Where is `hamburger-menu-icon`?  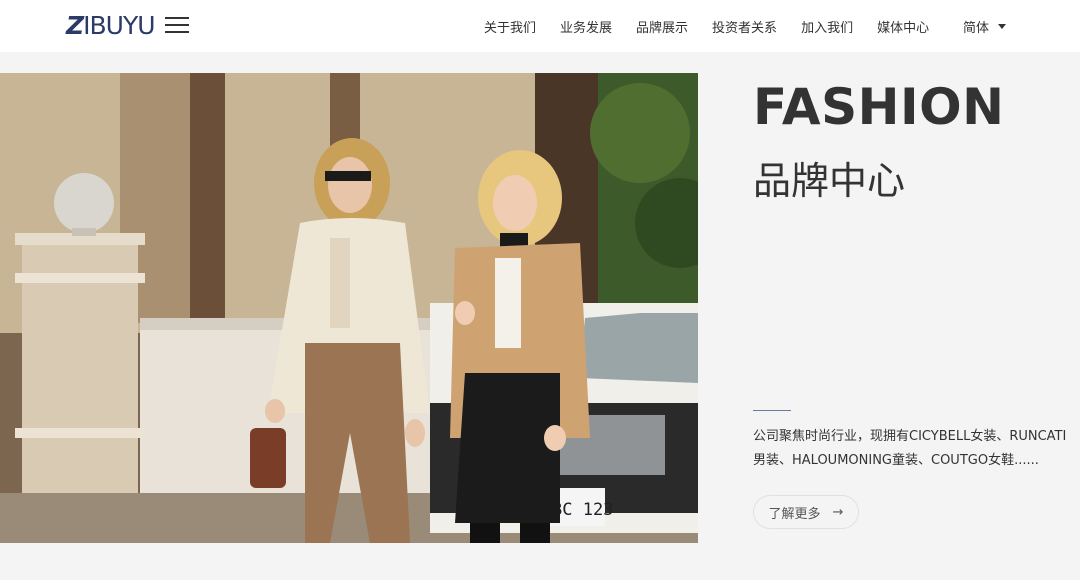
hamburger-menu-icon is located at coordinates (177, 25).